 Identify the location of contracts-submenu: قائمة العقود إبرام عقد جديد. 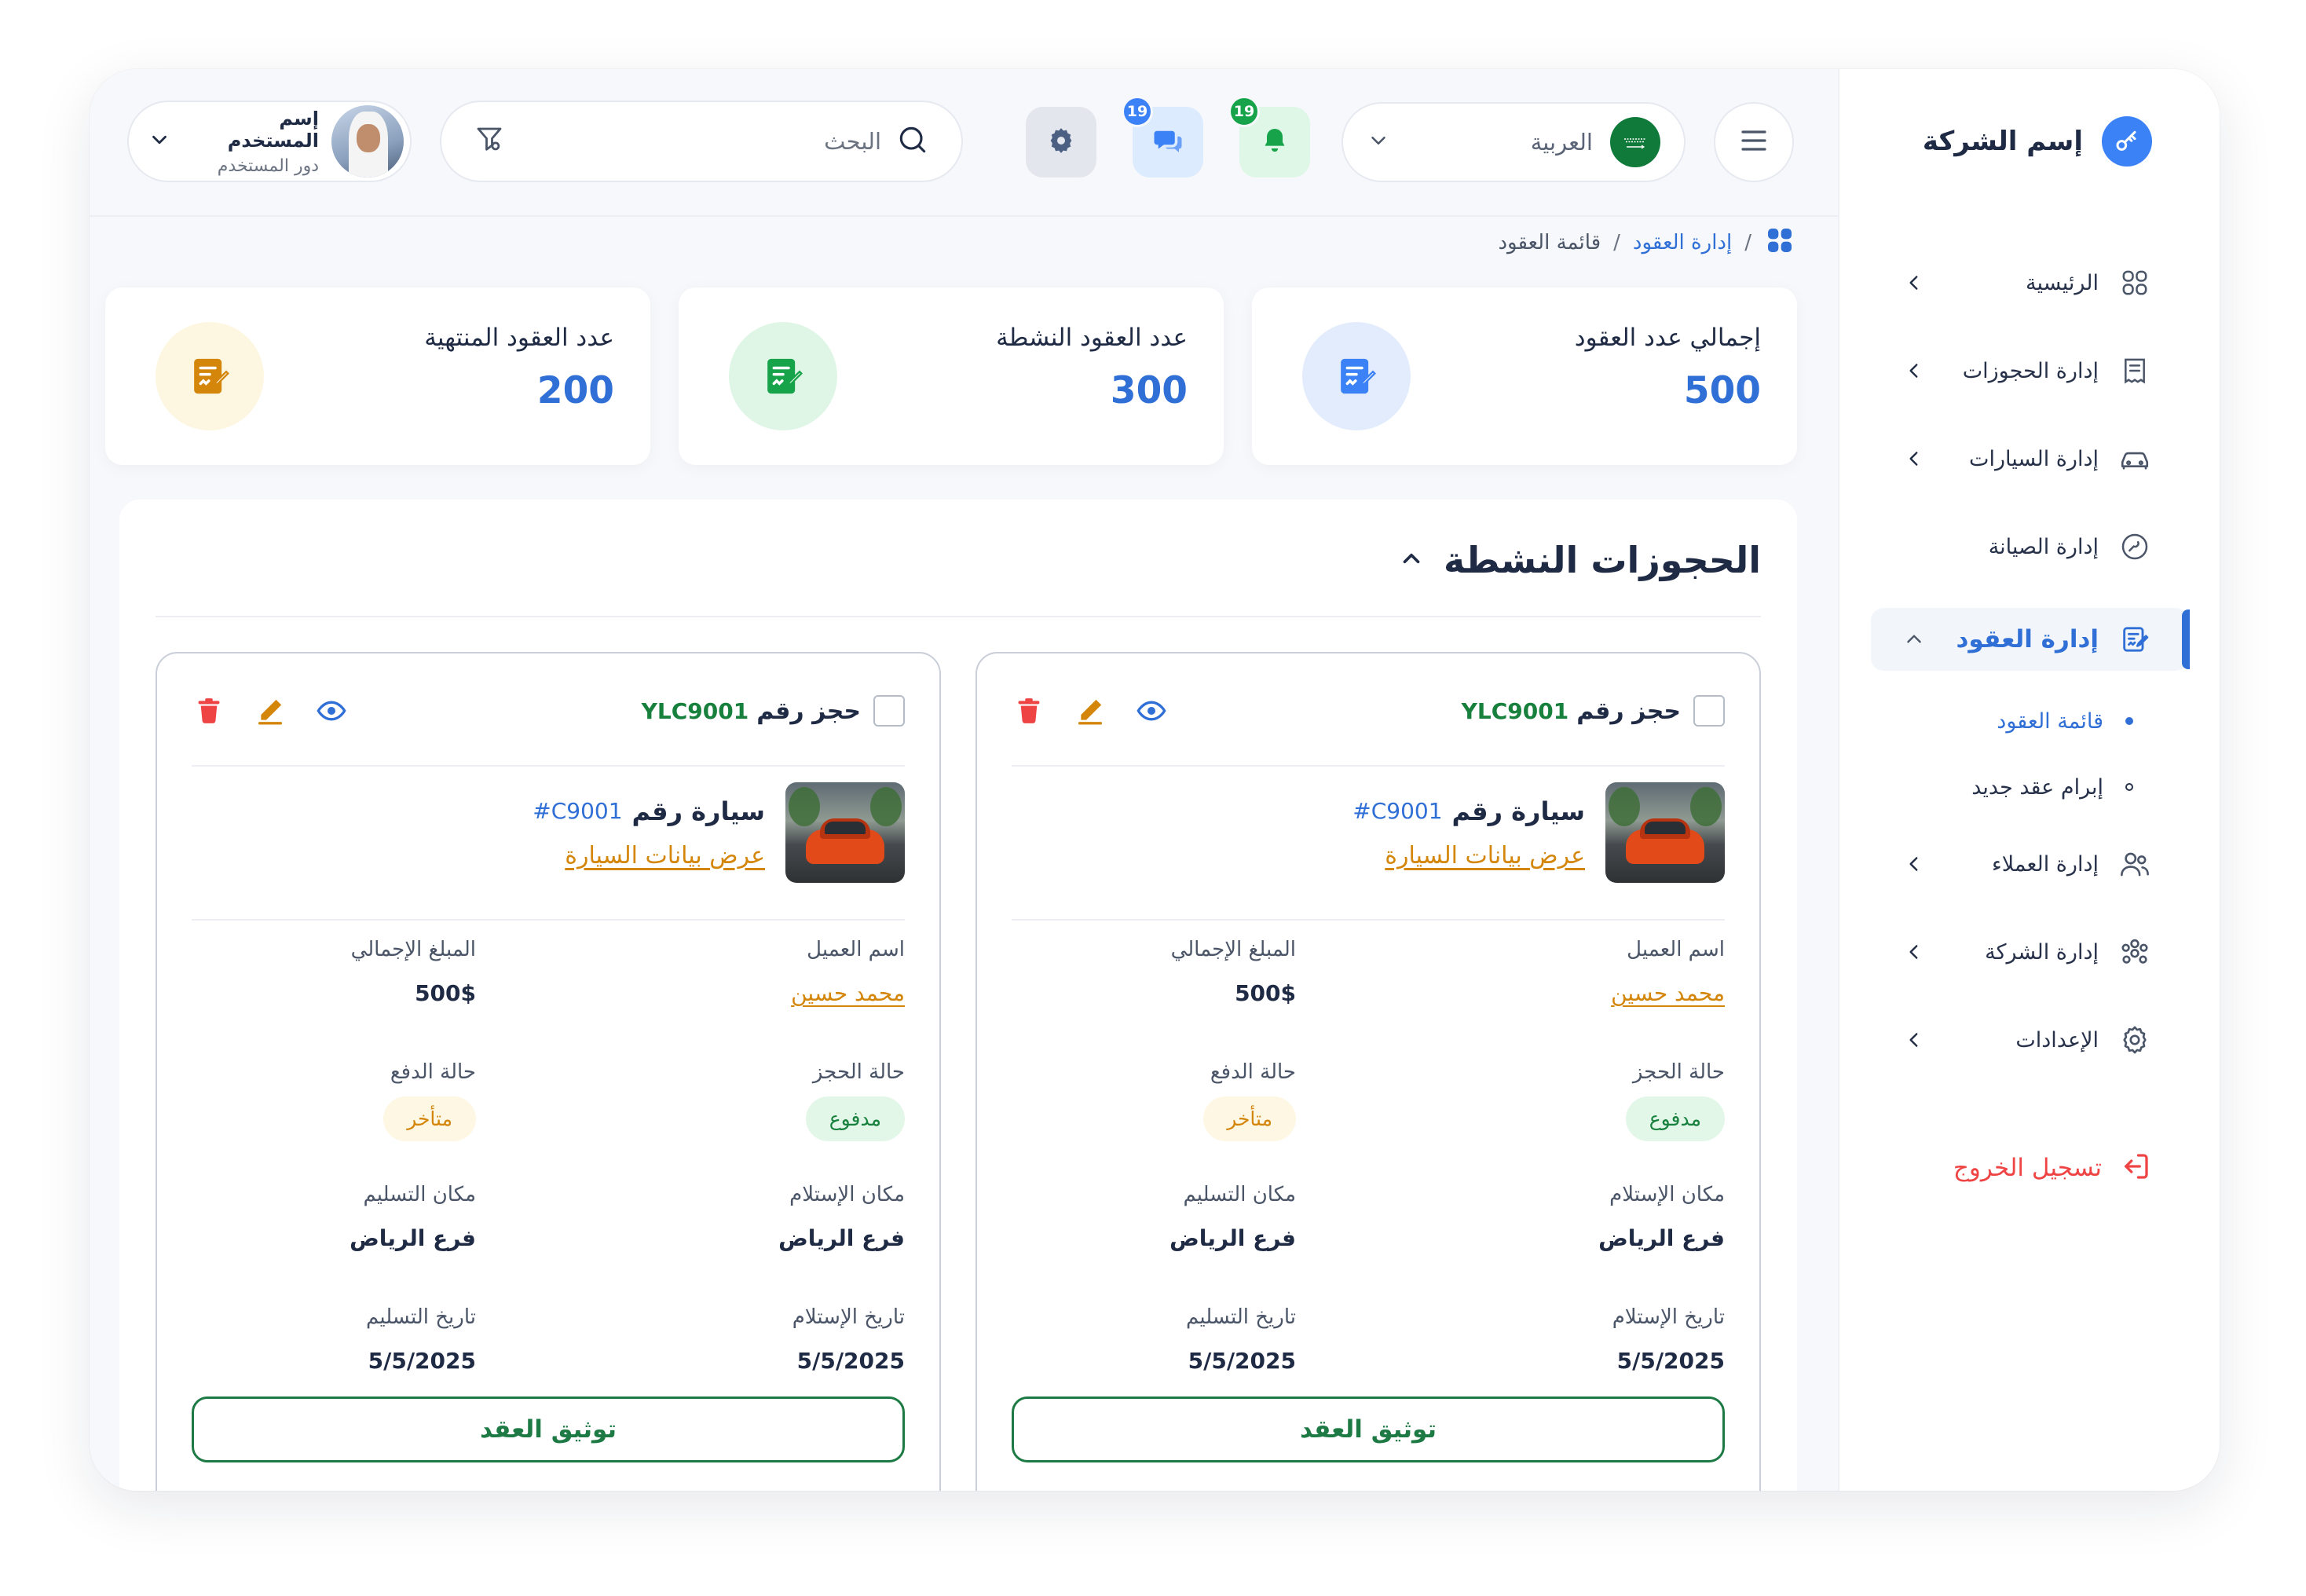
(2029, 754).